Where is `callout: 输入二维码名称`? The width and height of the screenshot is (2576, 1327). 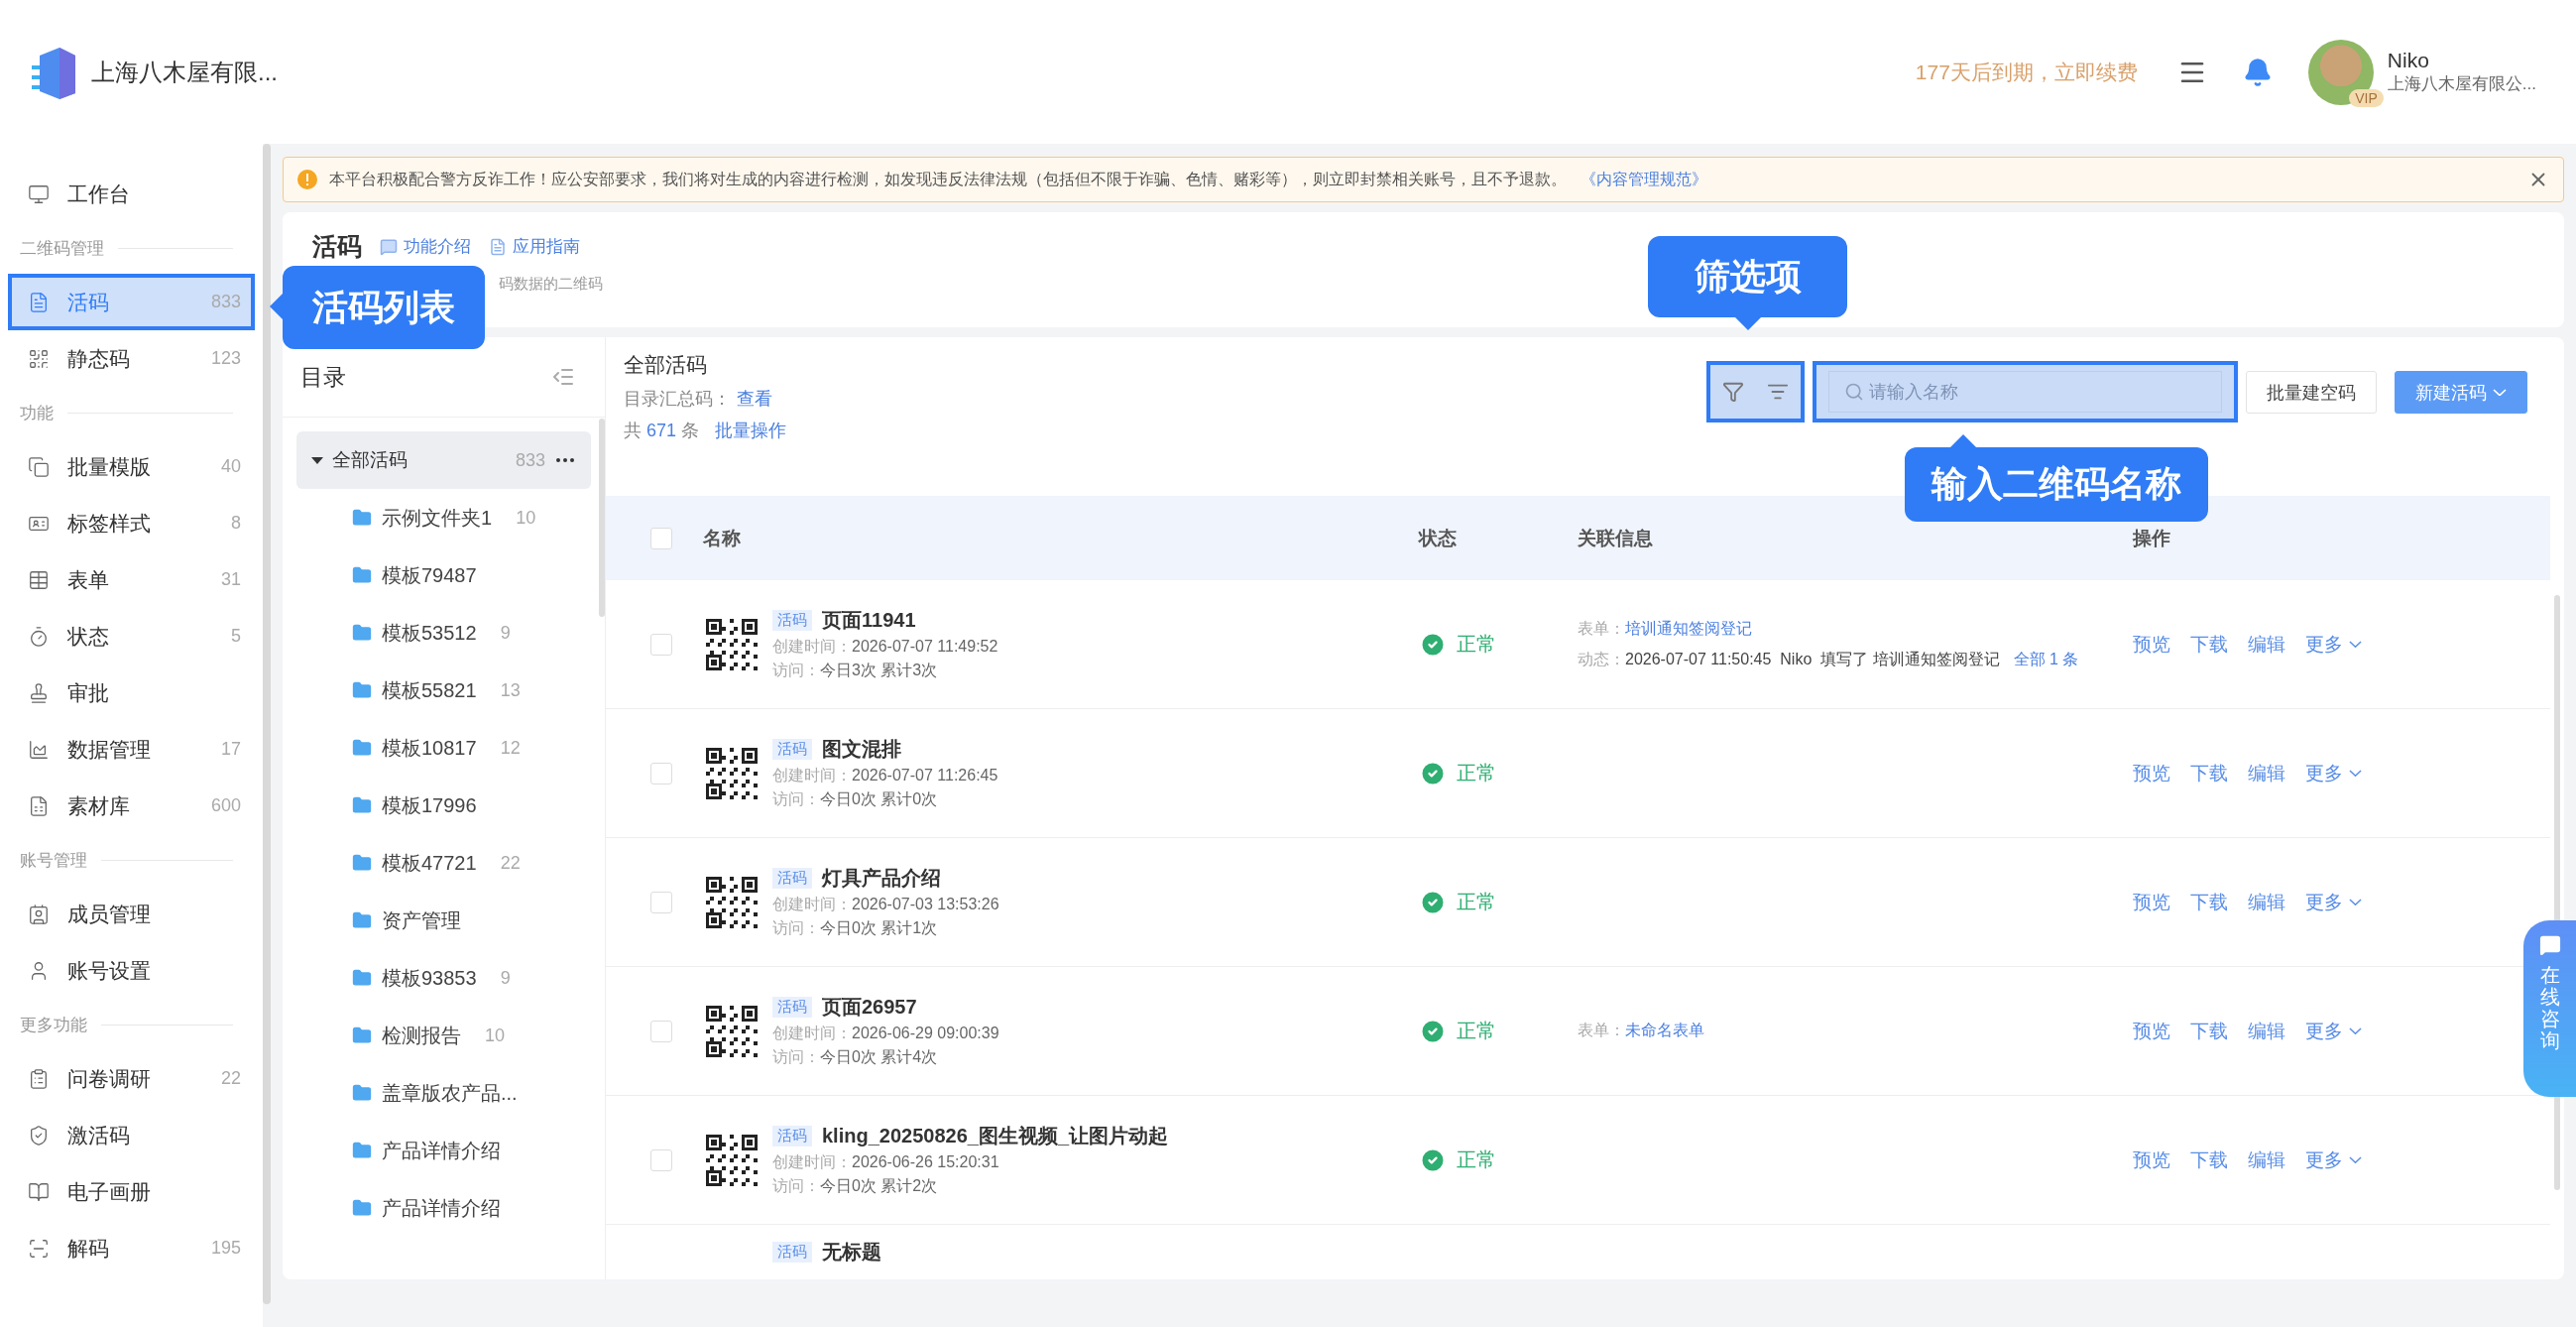
callout: 输入二维码名称 is located at coordinates (2057, 484).